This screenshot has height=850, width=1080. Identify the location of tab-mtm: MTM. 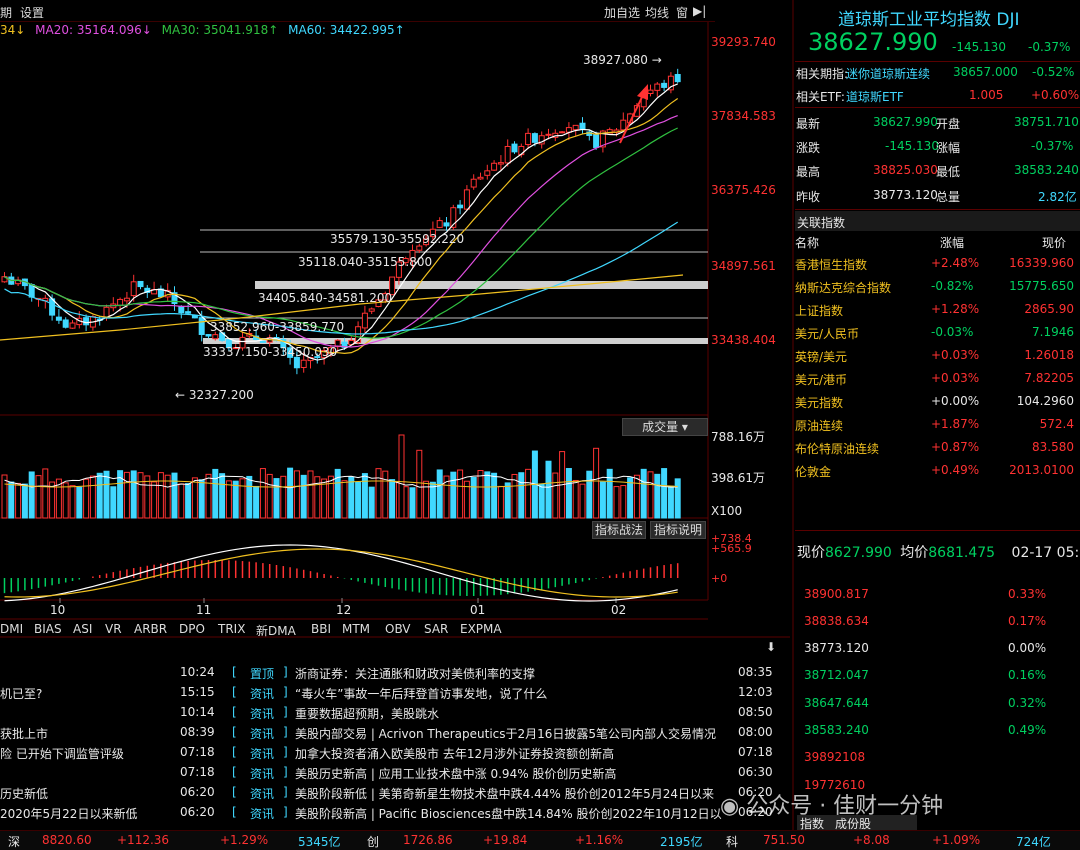
(356, 629).